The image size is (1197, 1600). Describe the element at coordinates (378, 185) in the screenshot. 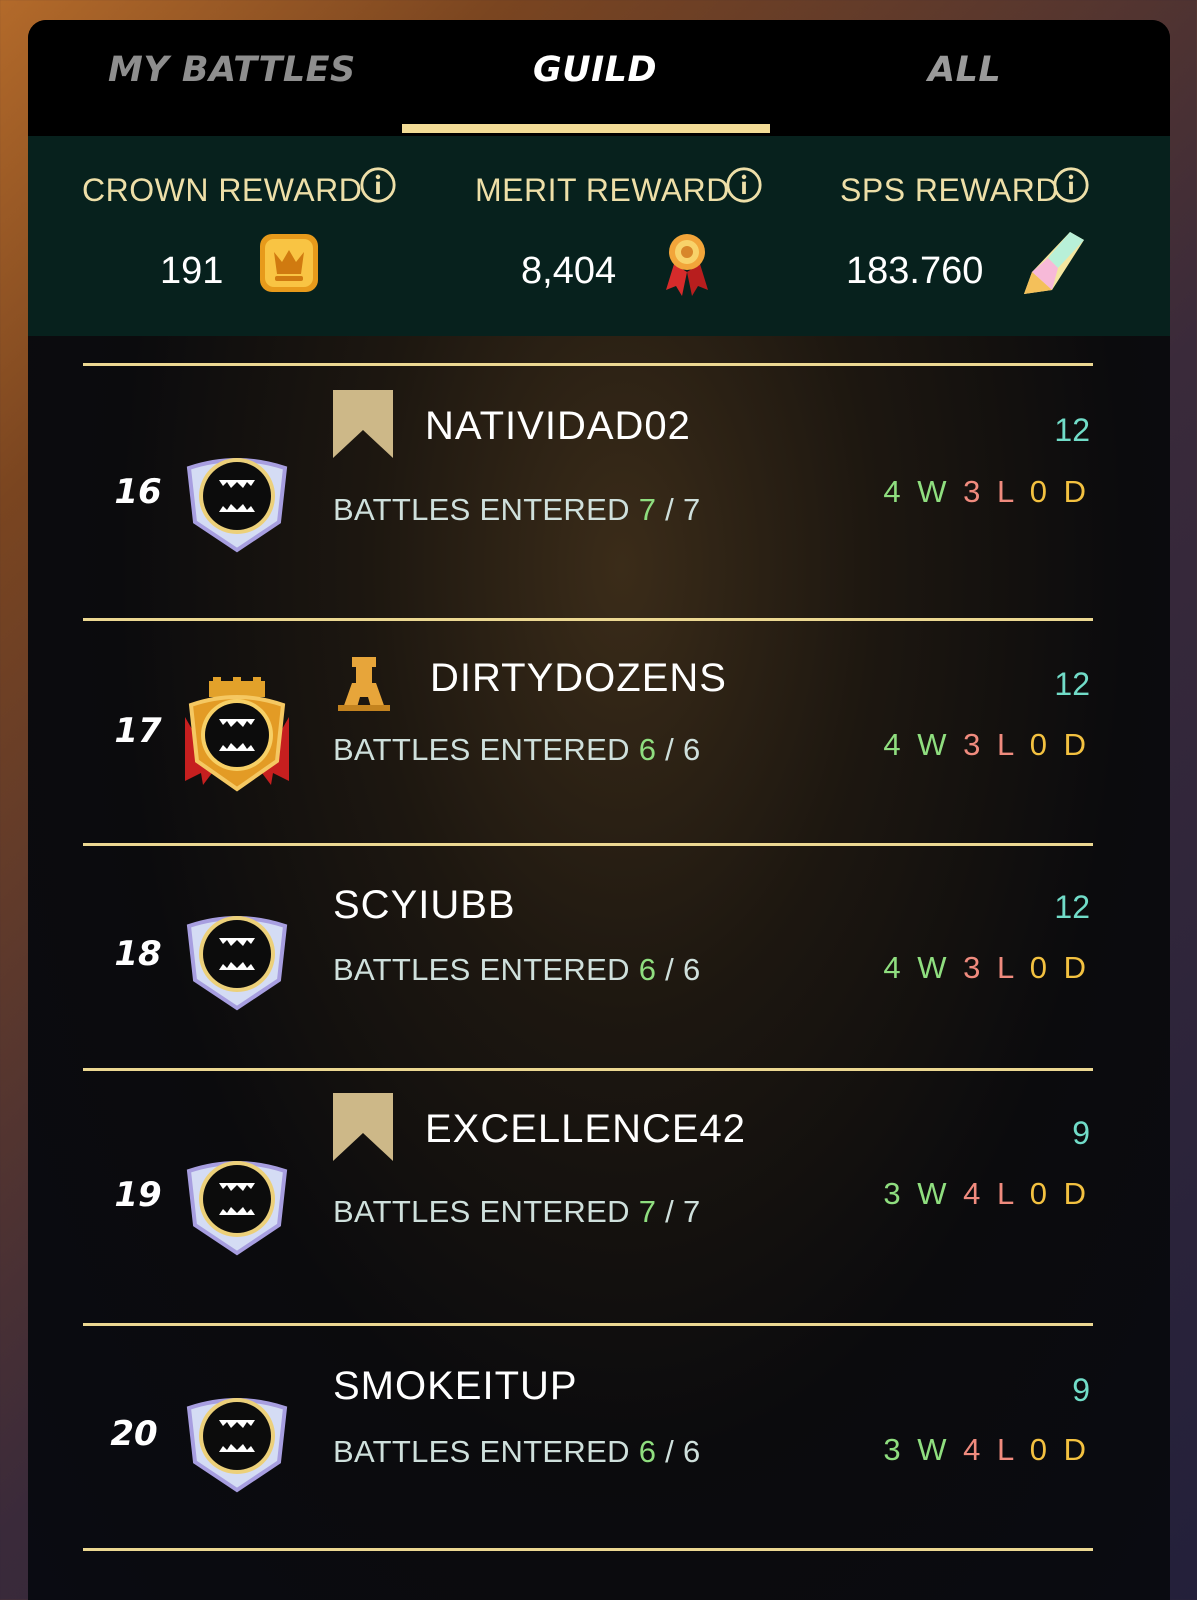

I see `crown-reward-info-icon` at that location.